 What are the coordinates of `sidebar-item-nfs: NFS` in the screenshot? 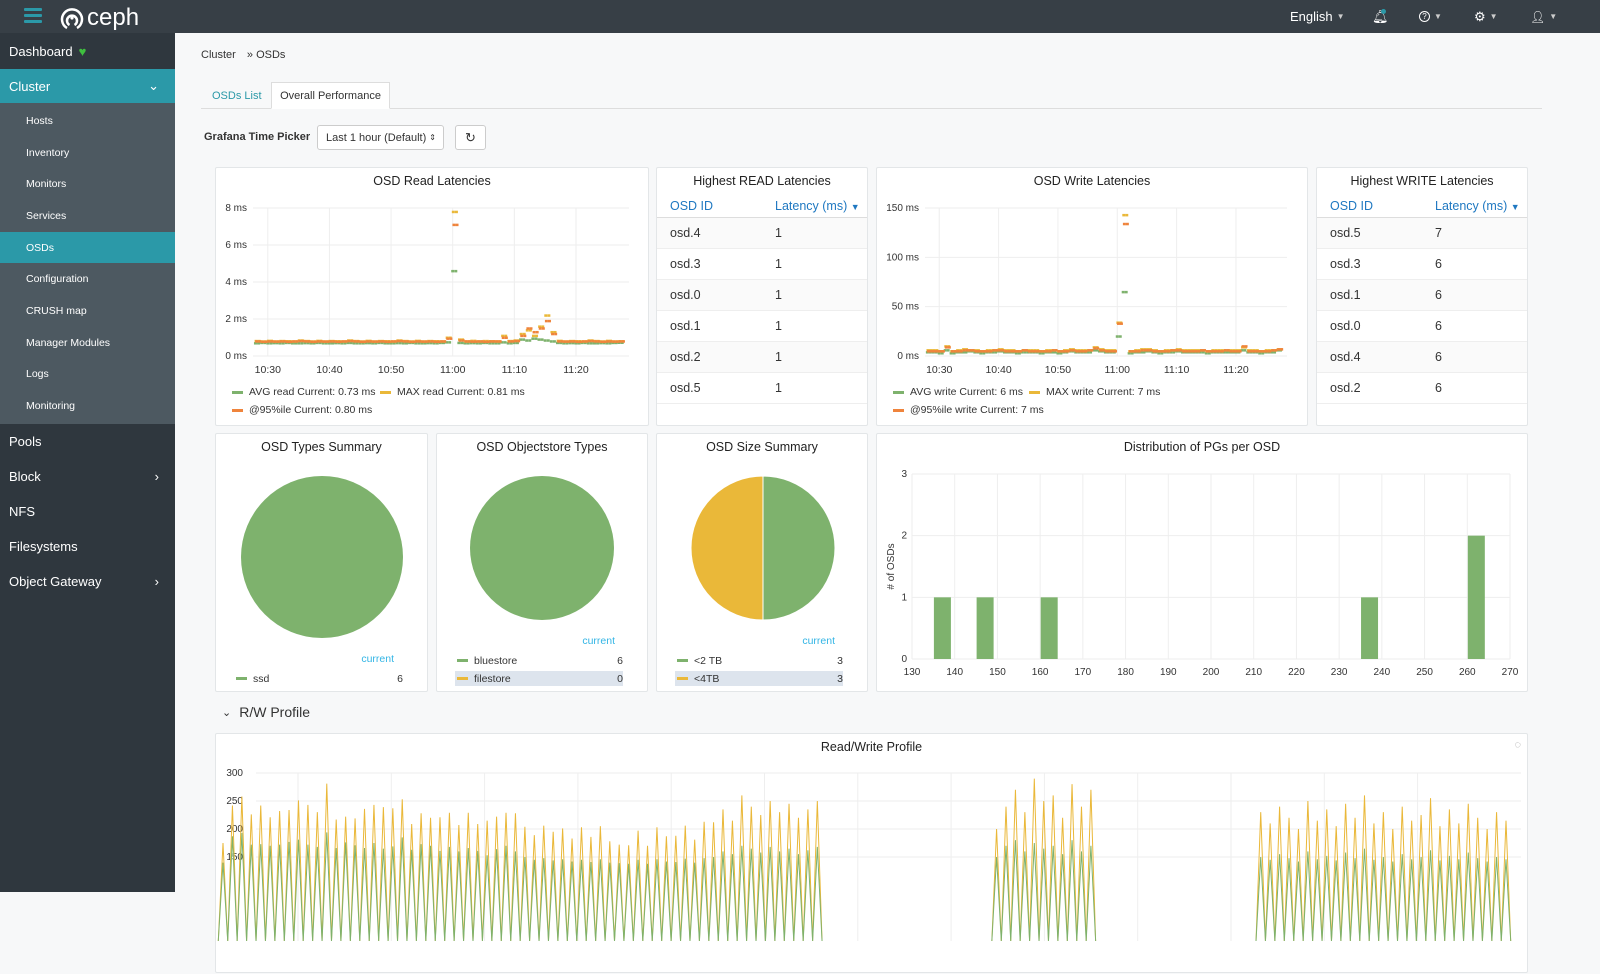 It's located at (87, 511).